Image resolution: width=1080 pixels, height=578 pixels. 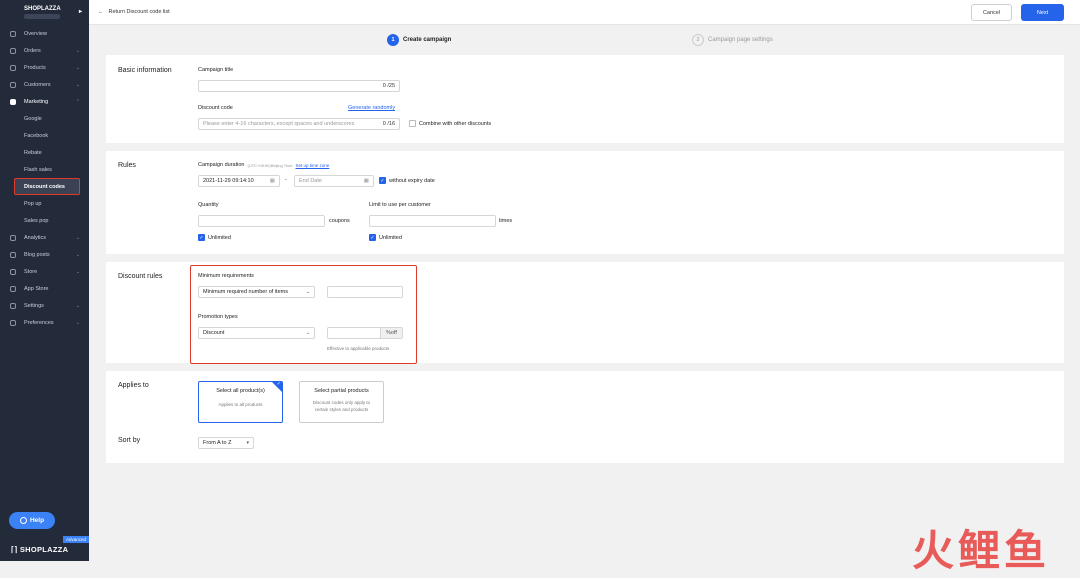 I want to click on nav-blog-posts: Blog posts ⌄, so click(x=44, y=254).